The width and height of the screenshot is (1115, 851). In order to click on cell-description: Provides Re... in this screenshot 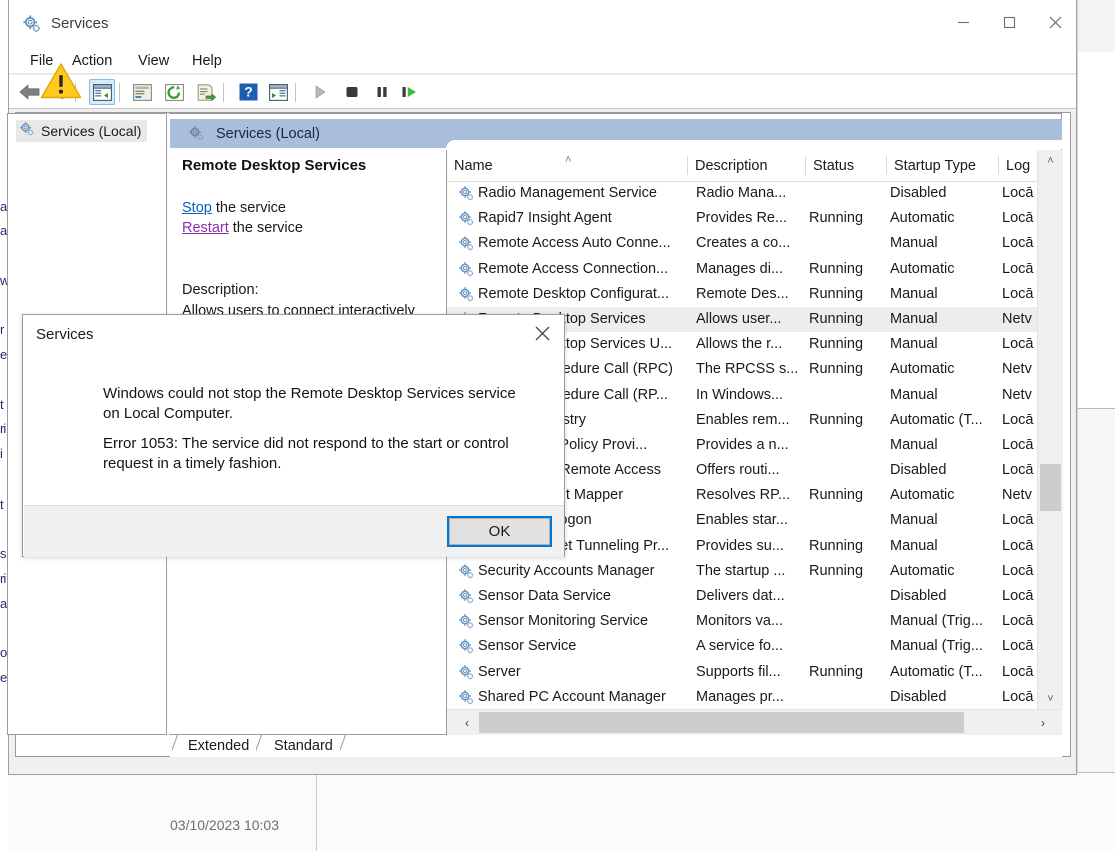, I will do `click(742, 218)`.